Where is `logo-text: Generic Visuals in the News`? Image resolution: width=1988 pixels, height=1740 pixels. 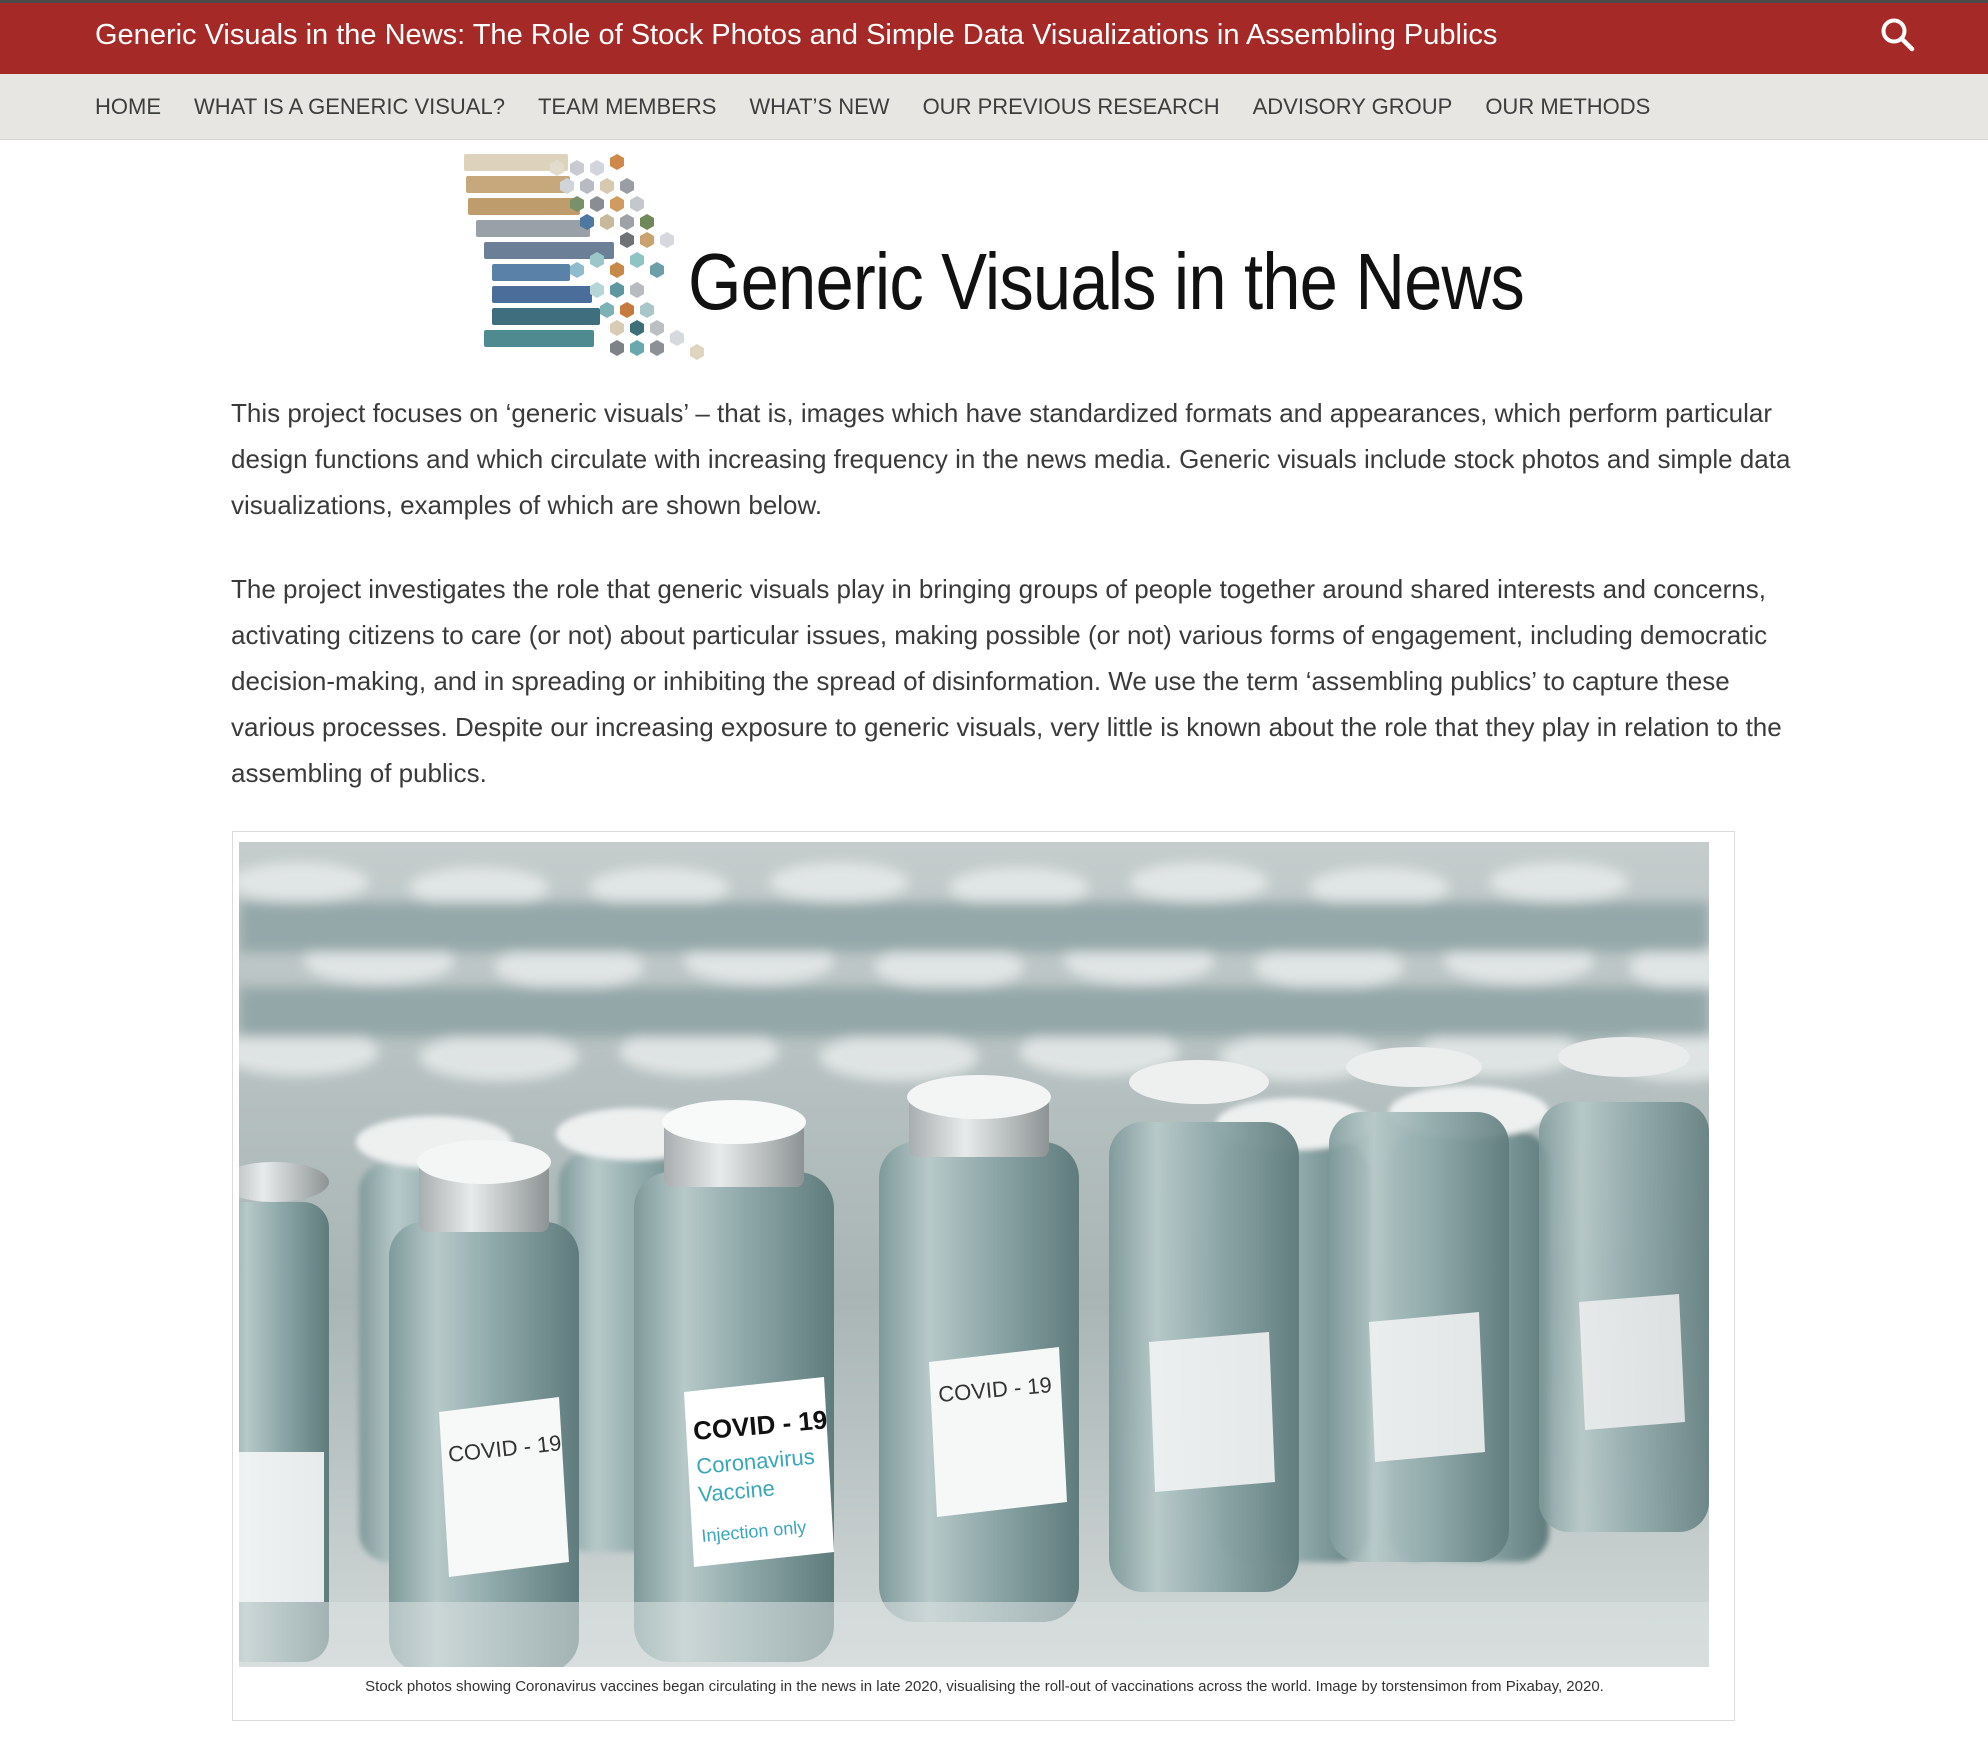
logo-text: Generic Visuals in the News is located at coordinates (1106, 281).